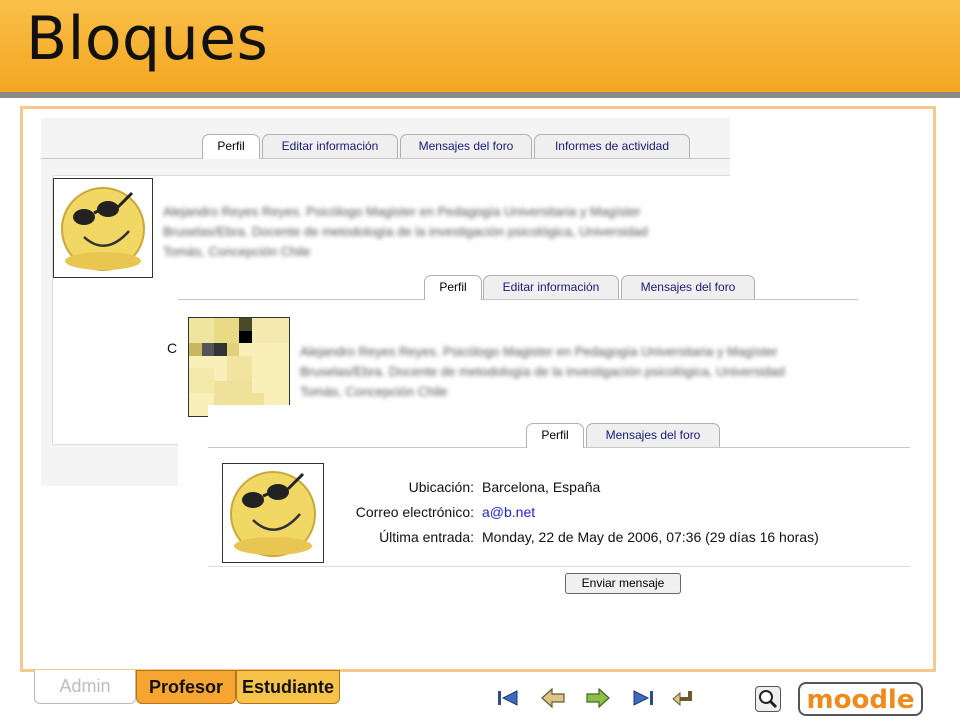 The image size is (960, 720). Describe the element at coordinates (612, 146) in the screenshot. I see `tab-informes-de-actividad: Informes de actividad` at that location.